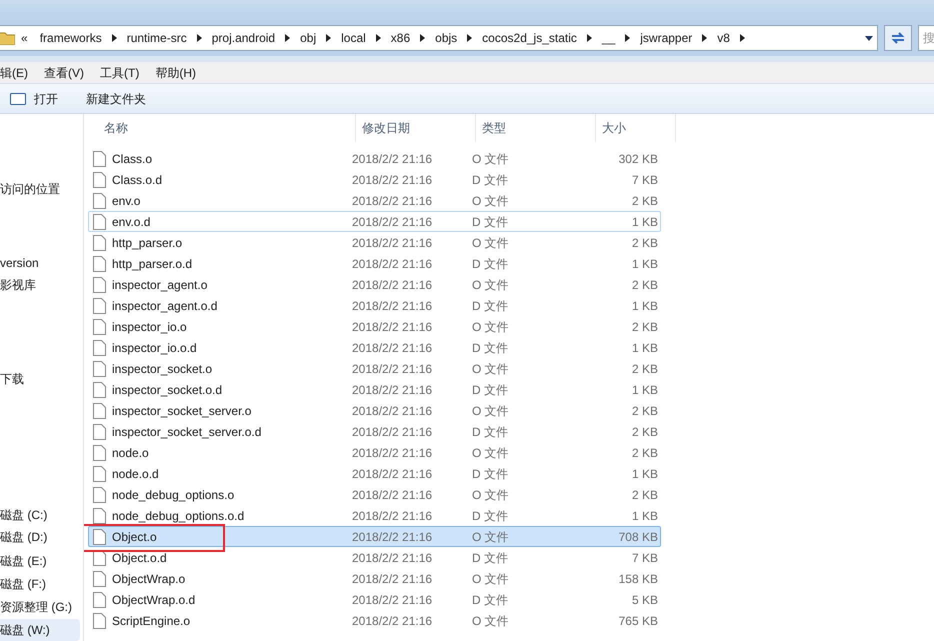 The height and width of the screenshot is (641, 934). I want to click on file-name: ObjectWrap.o.d, so click(154, 600).